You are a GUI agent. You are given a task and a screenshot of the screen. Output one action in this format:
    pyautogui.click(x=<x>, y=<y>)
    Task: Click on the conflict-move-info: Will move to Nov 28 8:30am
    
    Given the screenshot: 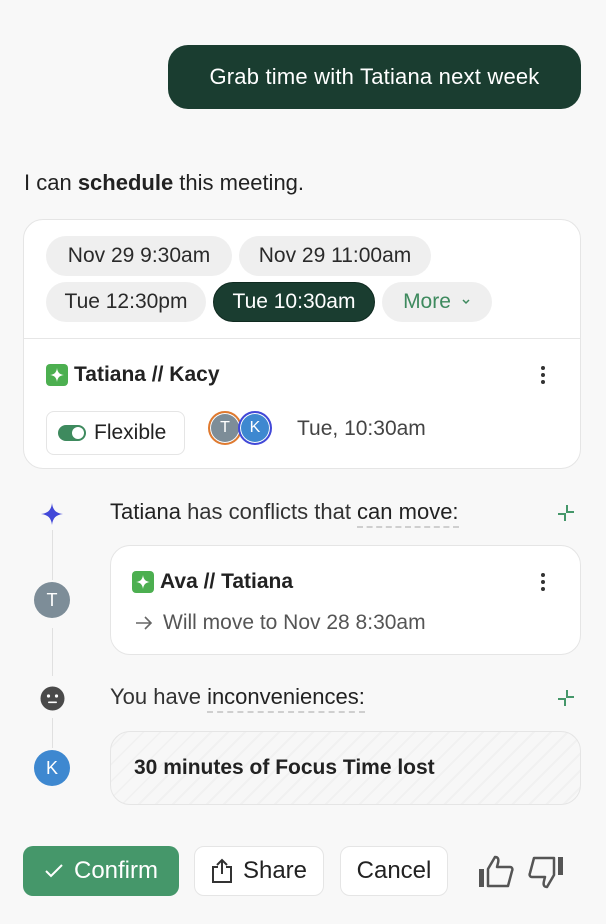 What is the action you would take?
    pyautogui.click(x=280, y=623)
    